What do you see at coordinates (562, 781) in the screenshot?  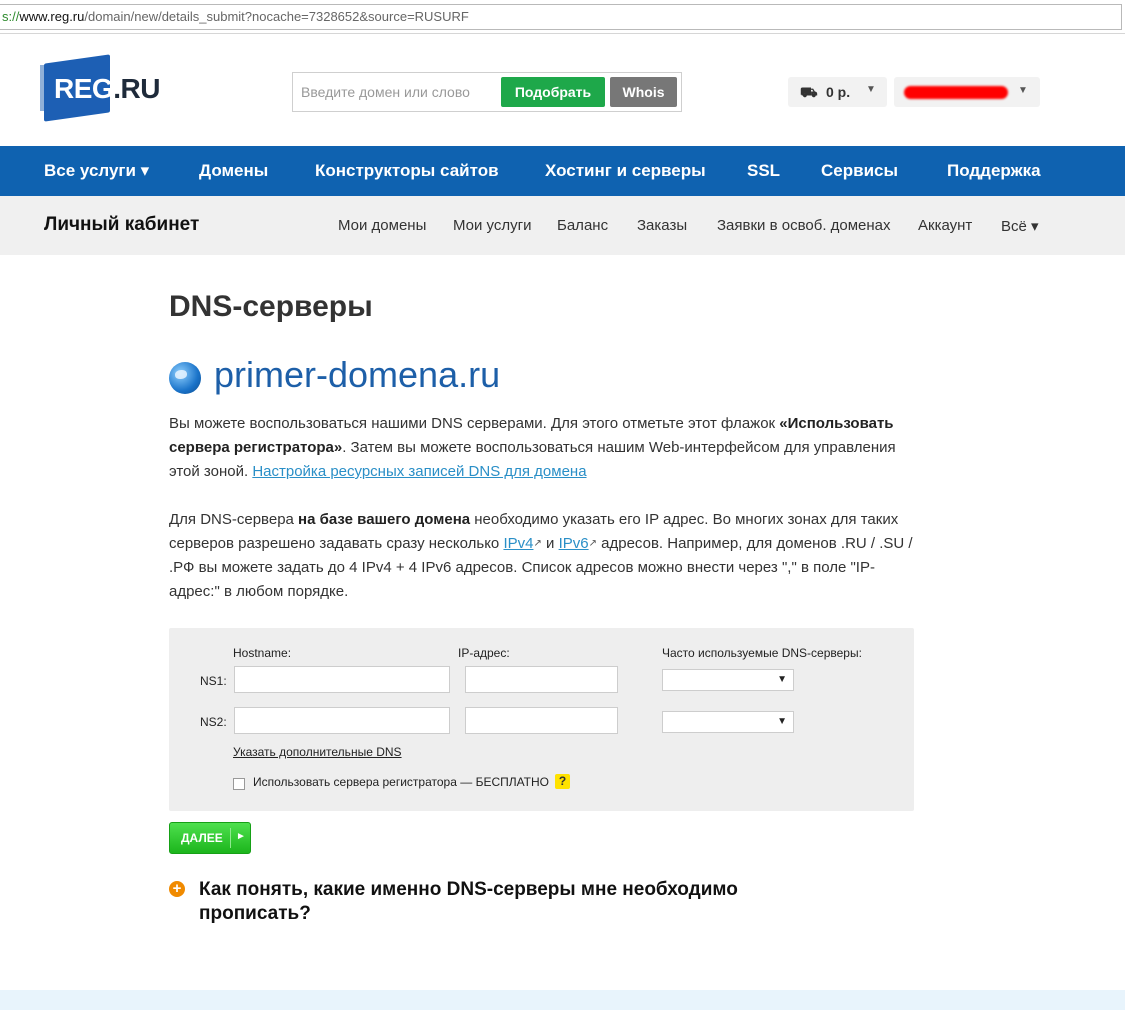 I see `help-icon: ?` at bounding box center [562, 781].